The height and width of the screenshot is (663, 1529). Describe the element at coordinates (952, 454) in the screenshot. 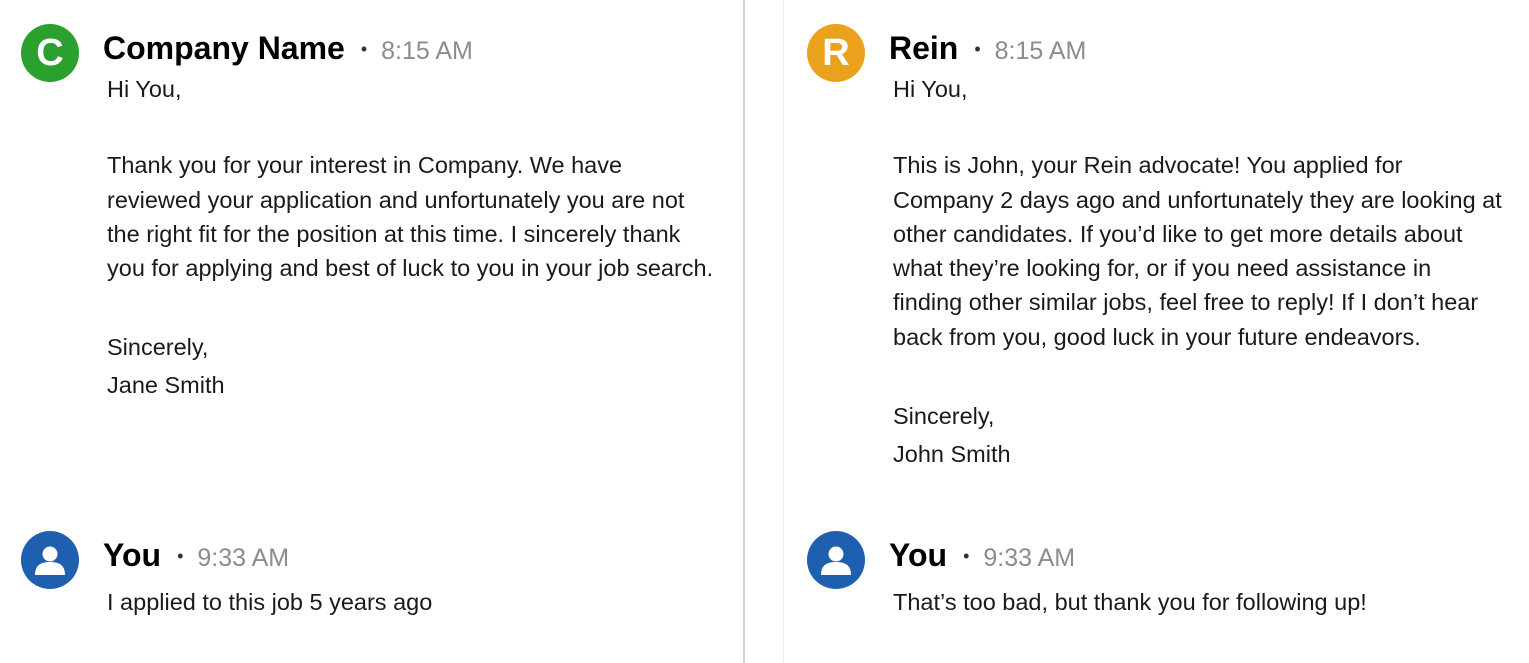

I see `signature: John Smith` at that location.